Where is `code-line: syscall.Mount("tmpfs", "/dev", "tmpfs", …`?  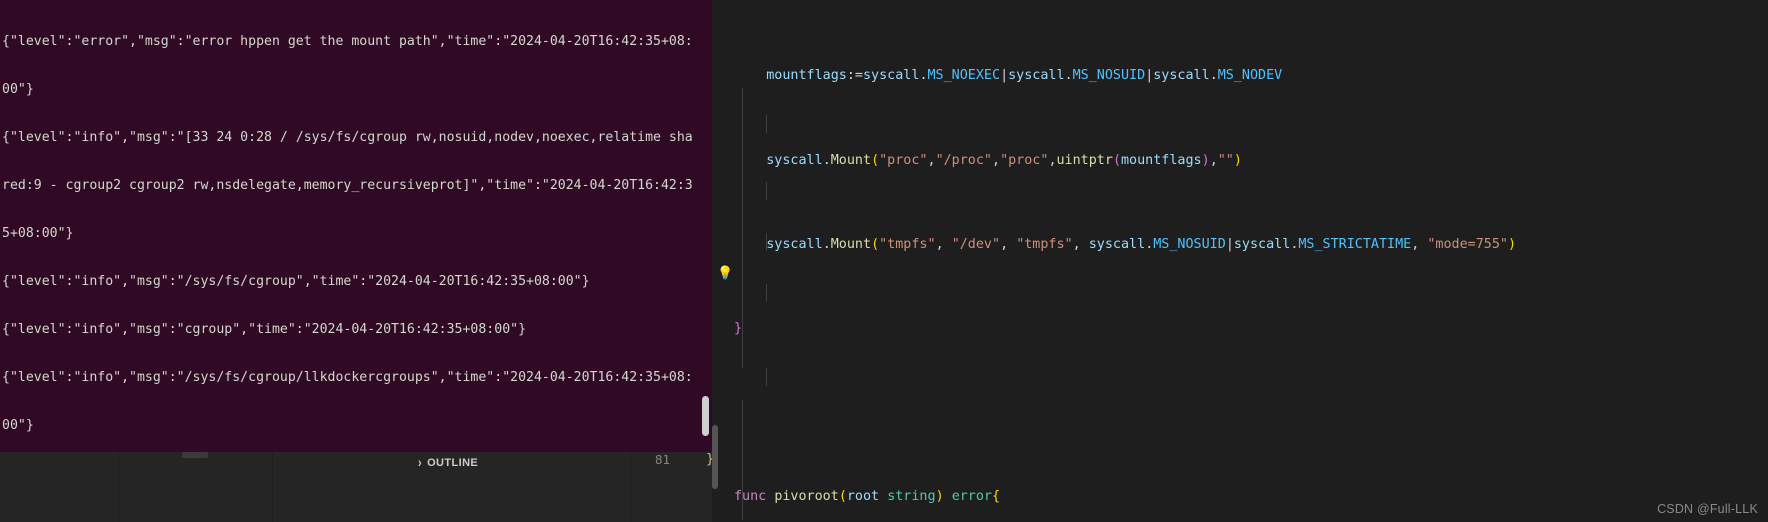 code-line: syscall.Mount("tmpfs", "/dev", "tmpfs", … is located at coordinates (1141, 244).